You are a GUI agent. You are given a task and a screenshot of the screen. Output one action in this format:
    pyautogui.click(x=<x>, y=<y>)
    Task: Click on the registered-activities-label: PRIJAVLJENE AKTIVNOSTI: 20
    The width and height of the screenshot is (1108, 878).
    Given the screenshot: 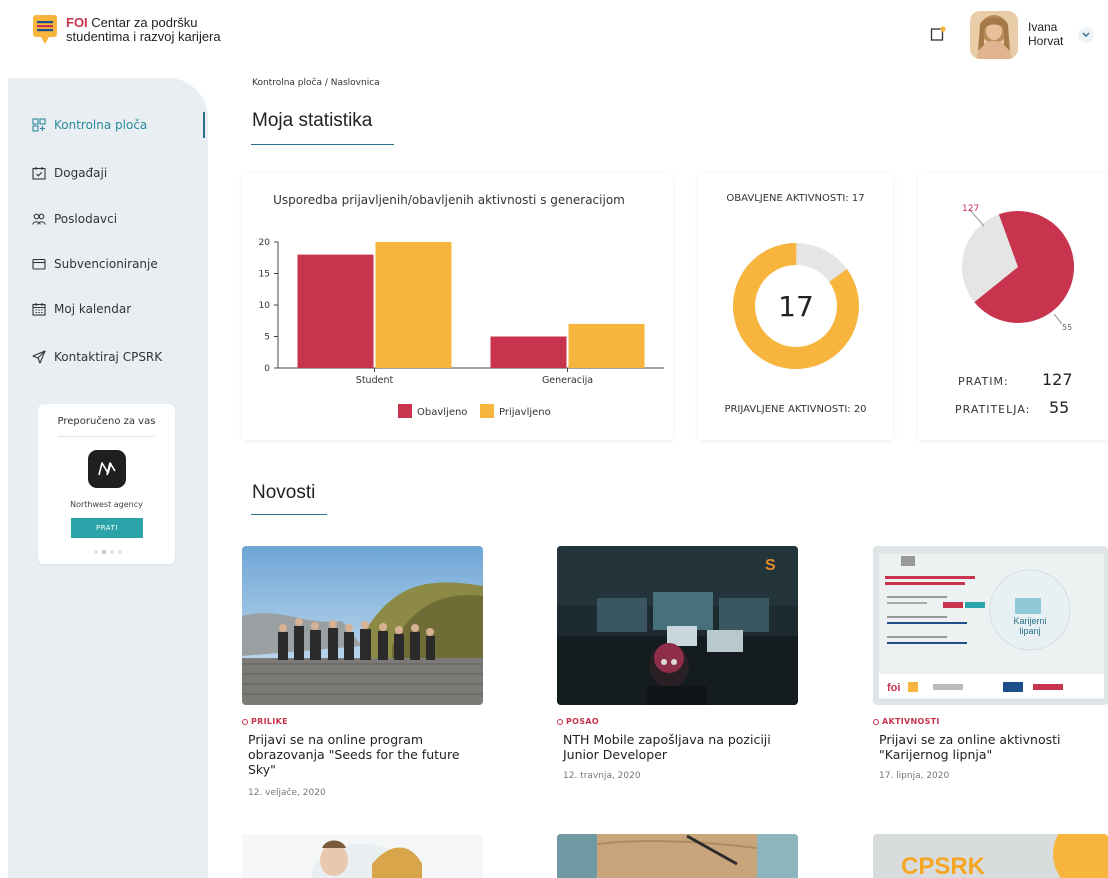 What is the action you would take?
    pyautogui.click(x=795, y=409)
    